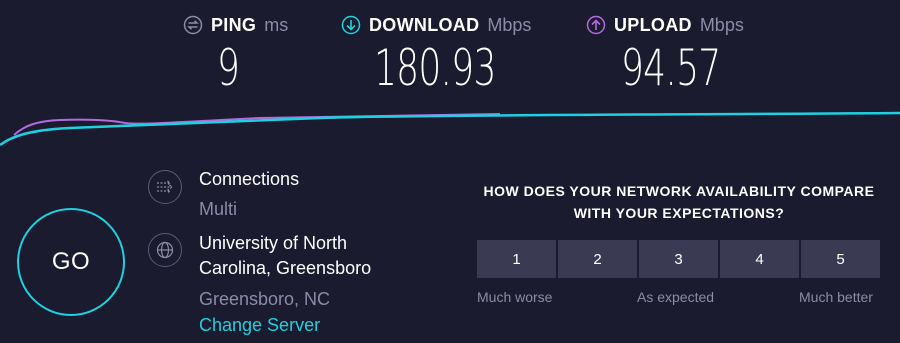 This screenshot has width=900, height=343. I want to click on download-value: 180.93, so click(435, 68).